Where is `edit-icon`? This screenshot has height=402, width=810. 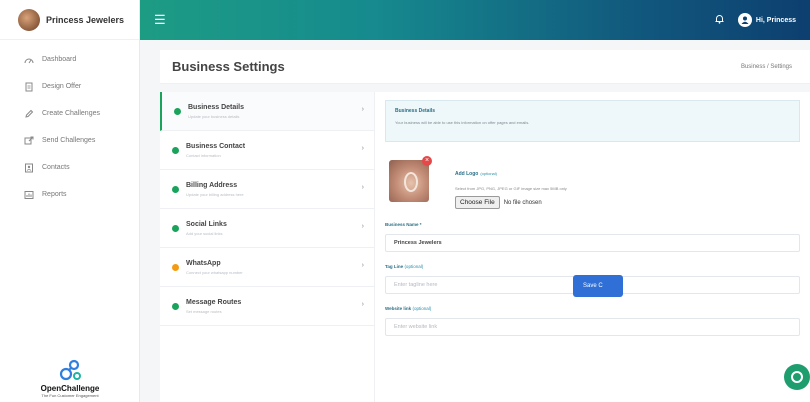
edit-icon is located at coordinates (29, 114).